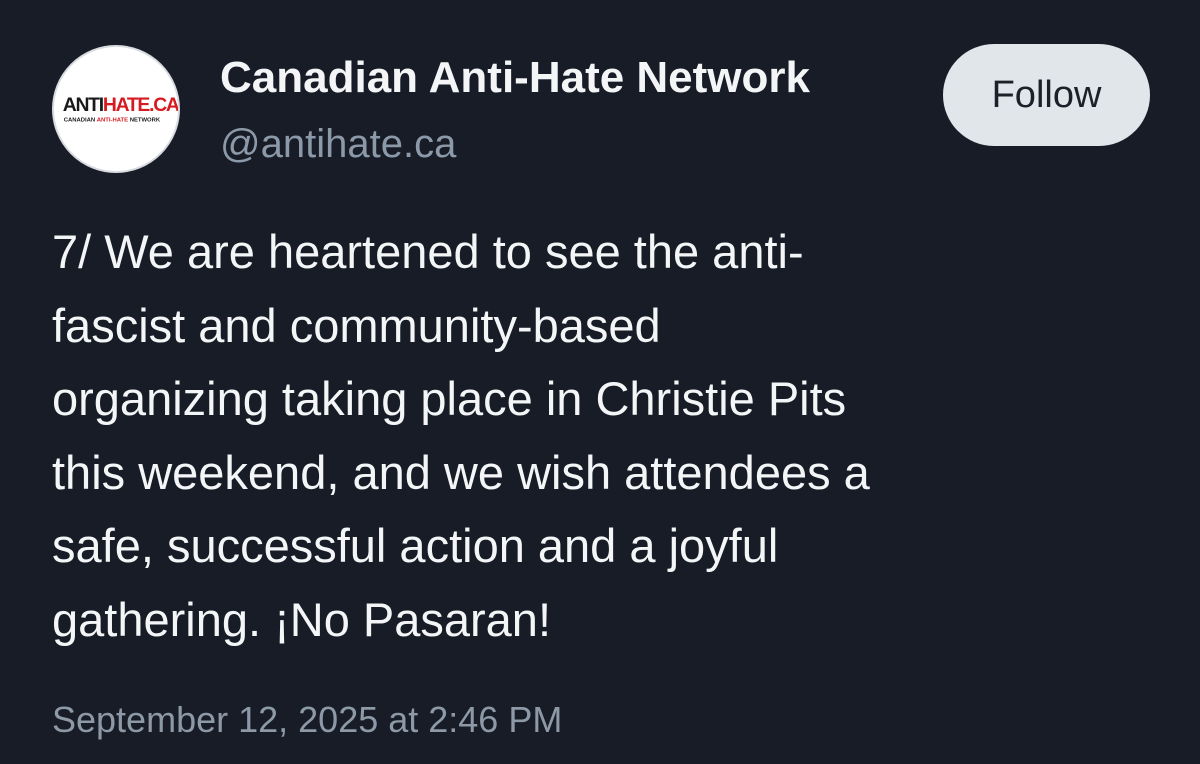 The width and height of the screenshot is (1200, 764). I want to click on post-text-line: organizing taking place in Christie Pits, so click(449, 399).